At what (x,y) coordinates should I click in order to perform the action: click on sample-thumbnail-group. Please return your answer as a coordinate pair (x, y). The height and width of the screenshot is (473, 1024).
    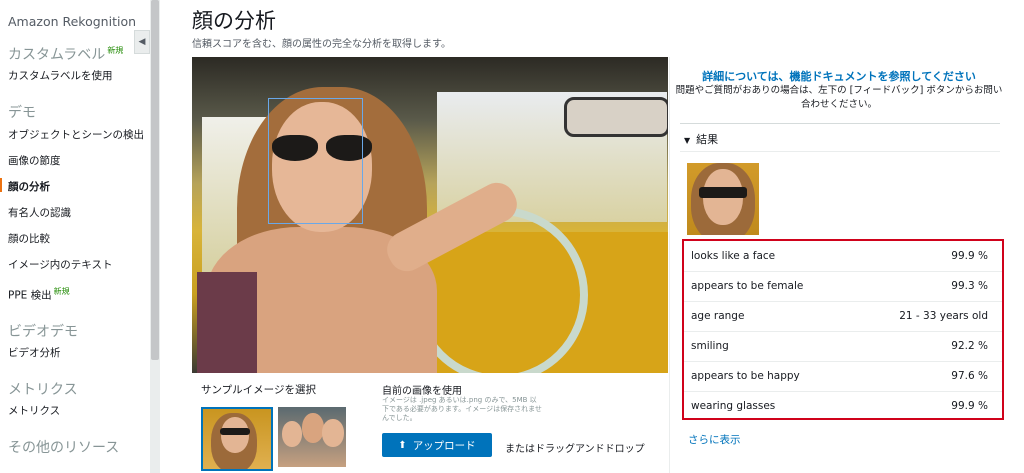
    Looking at the image, I should click on (312, 437).